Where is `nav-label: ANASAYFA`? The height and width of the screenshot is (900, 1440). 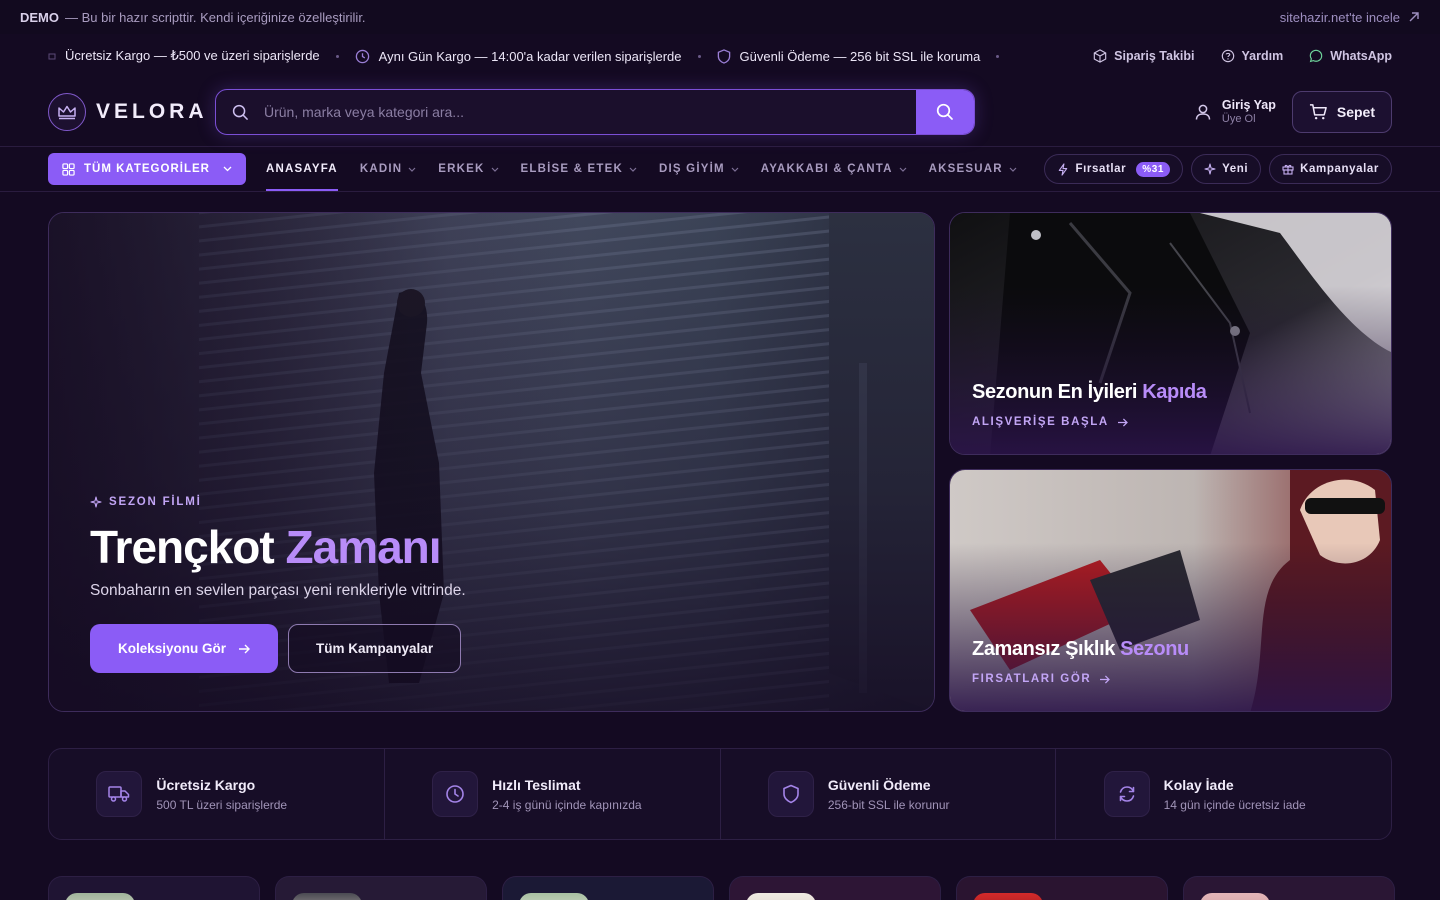
nav-label: ANASAYFA is located at coordinates (302, 169).